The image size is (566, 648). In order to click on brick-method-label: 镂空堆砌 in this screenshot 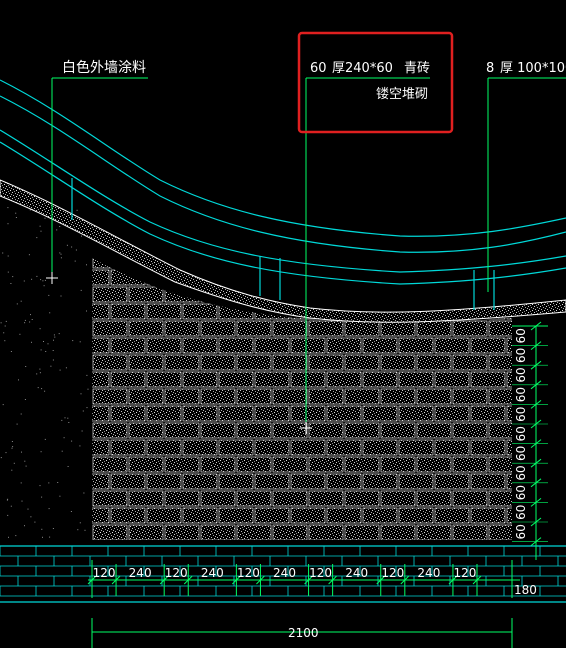, I will do `click(402, 94)`.